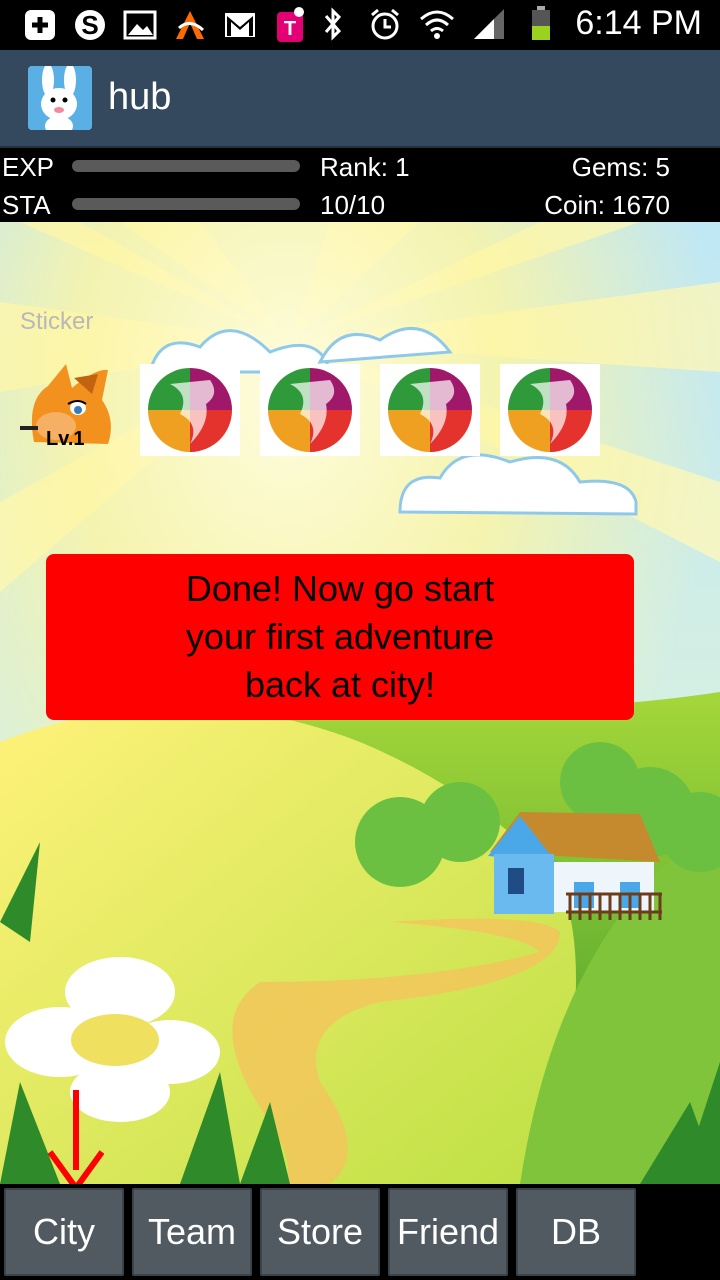  I want to click on exp-label: EXP, so click(28, 167).